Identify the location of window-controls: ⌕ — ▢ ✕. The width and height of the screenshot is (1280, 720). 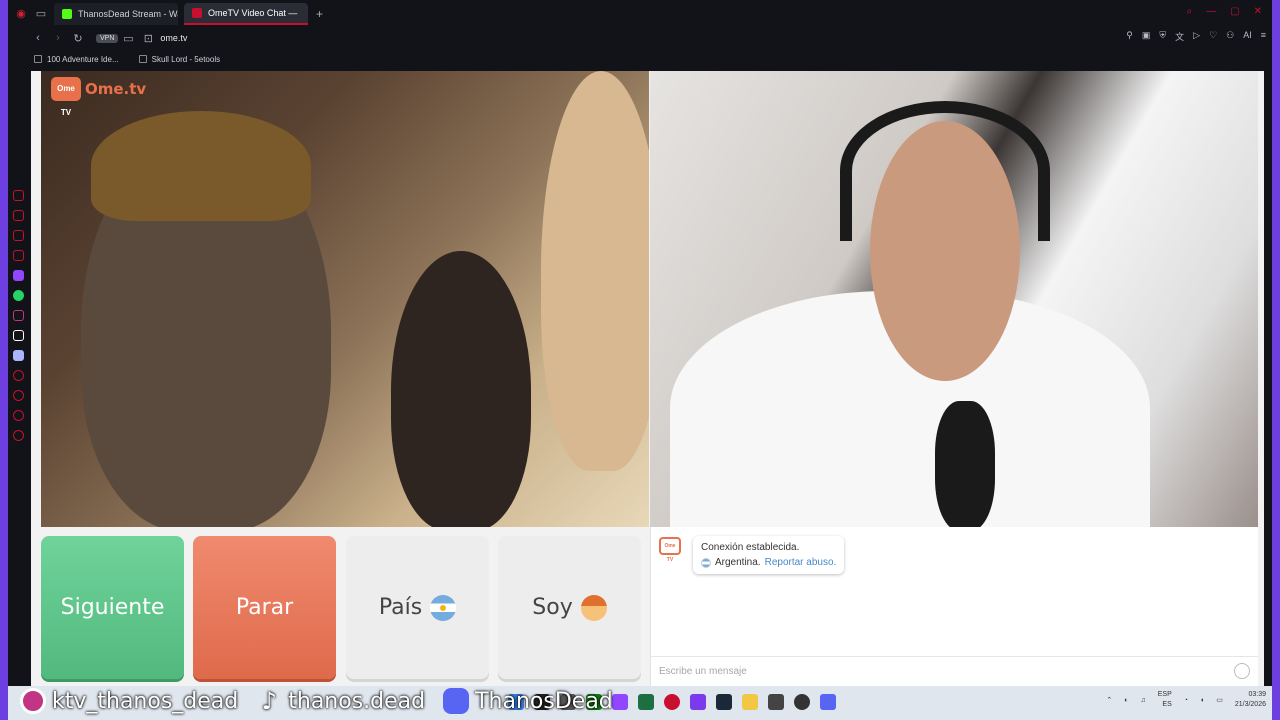
(1224, 11).